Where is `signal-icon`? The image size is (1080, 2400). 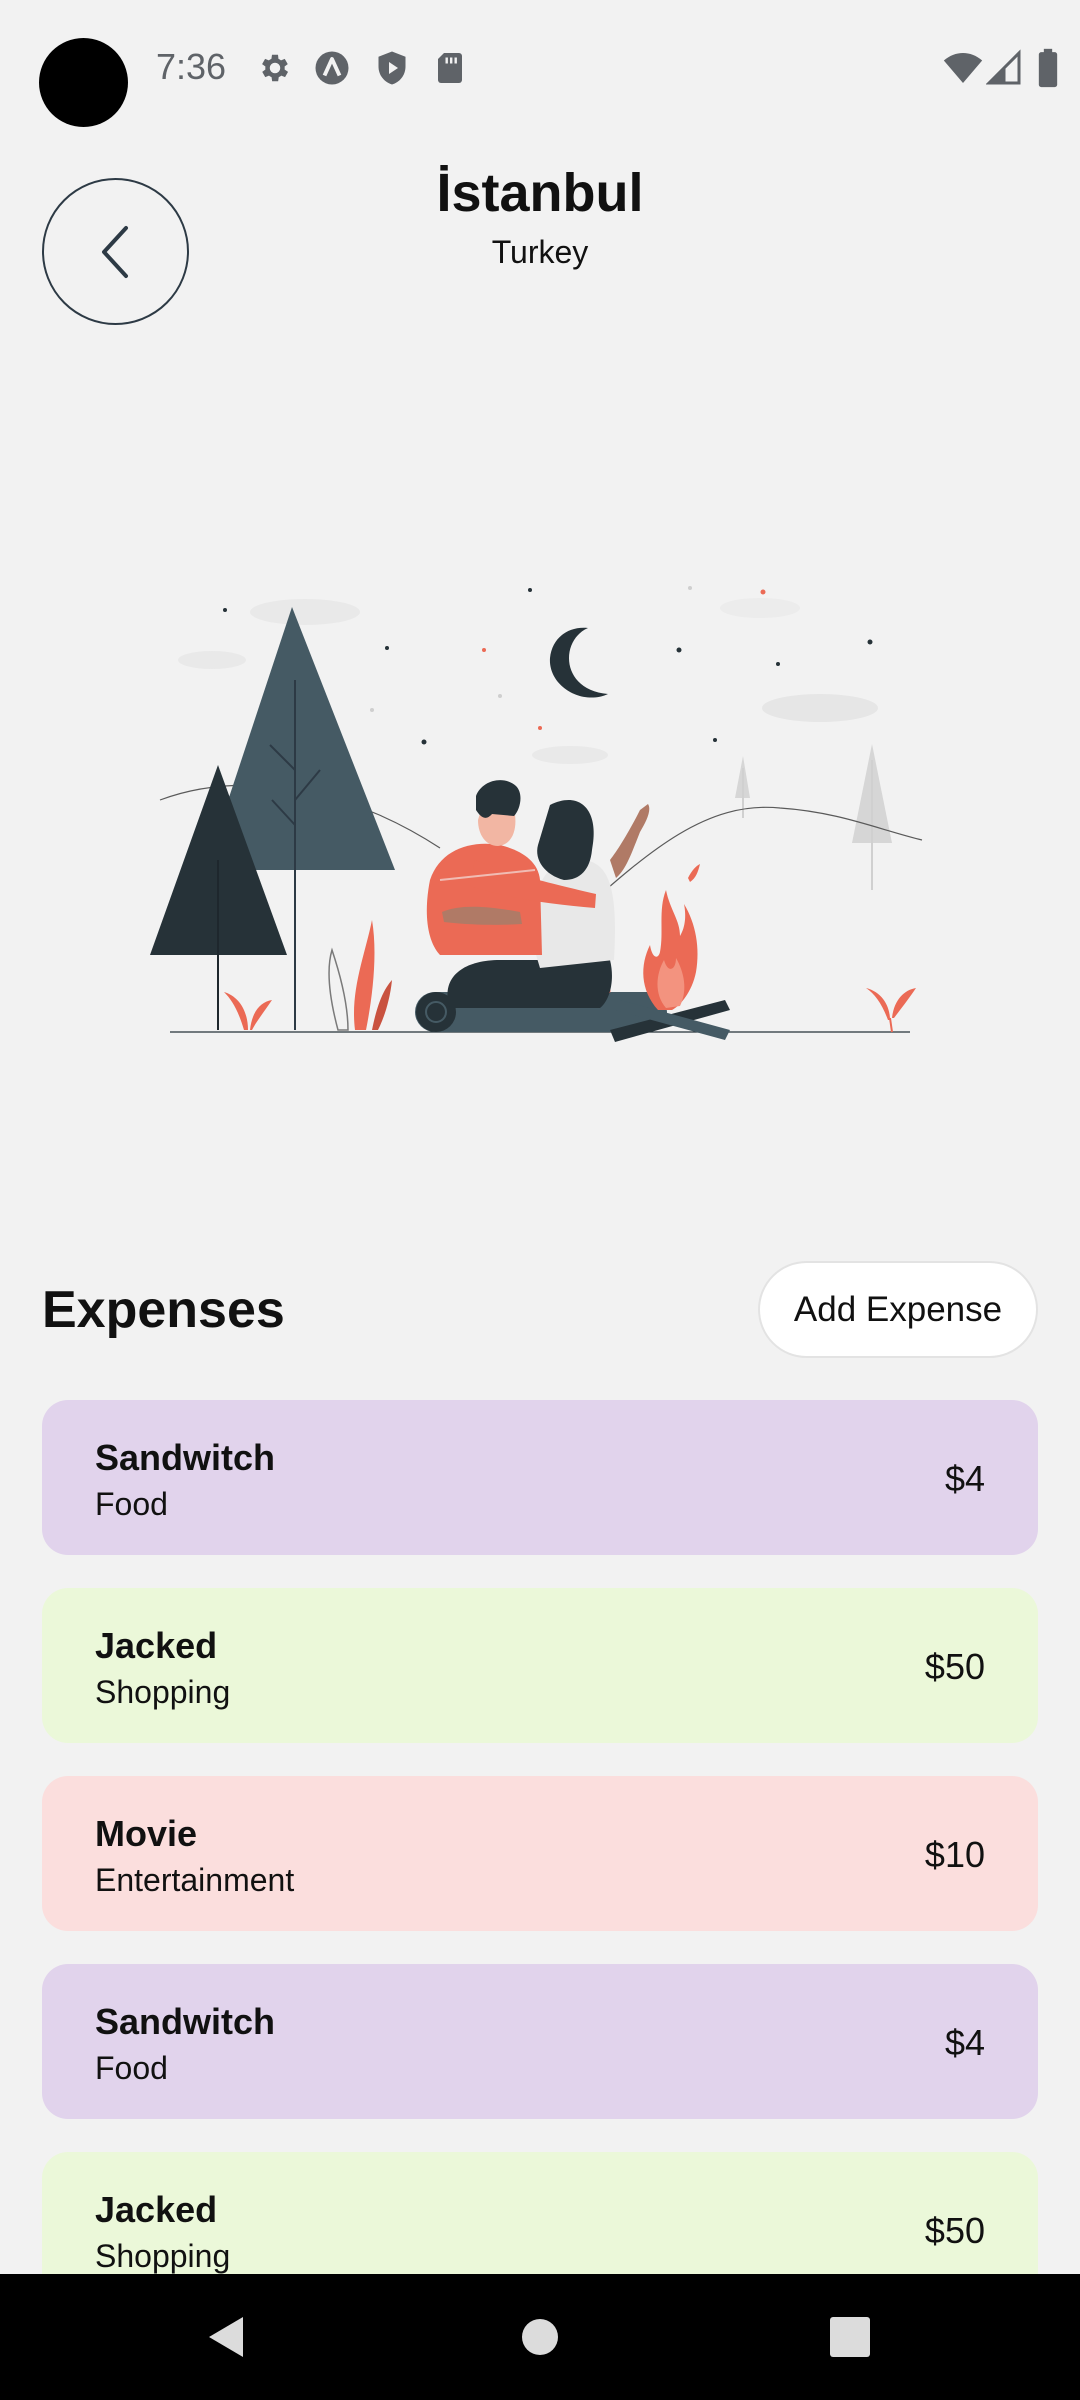
signal-icon is located at coordinates (1003, 67).